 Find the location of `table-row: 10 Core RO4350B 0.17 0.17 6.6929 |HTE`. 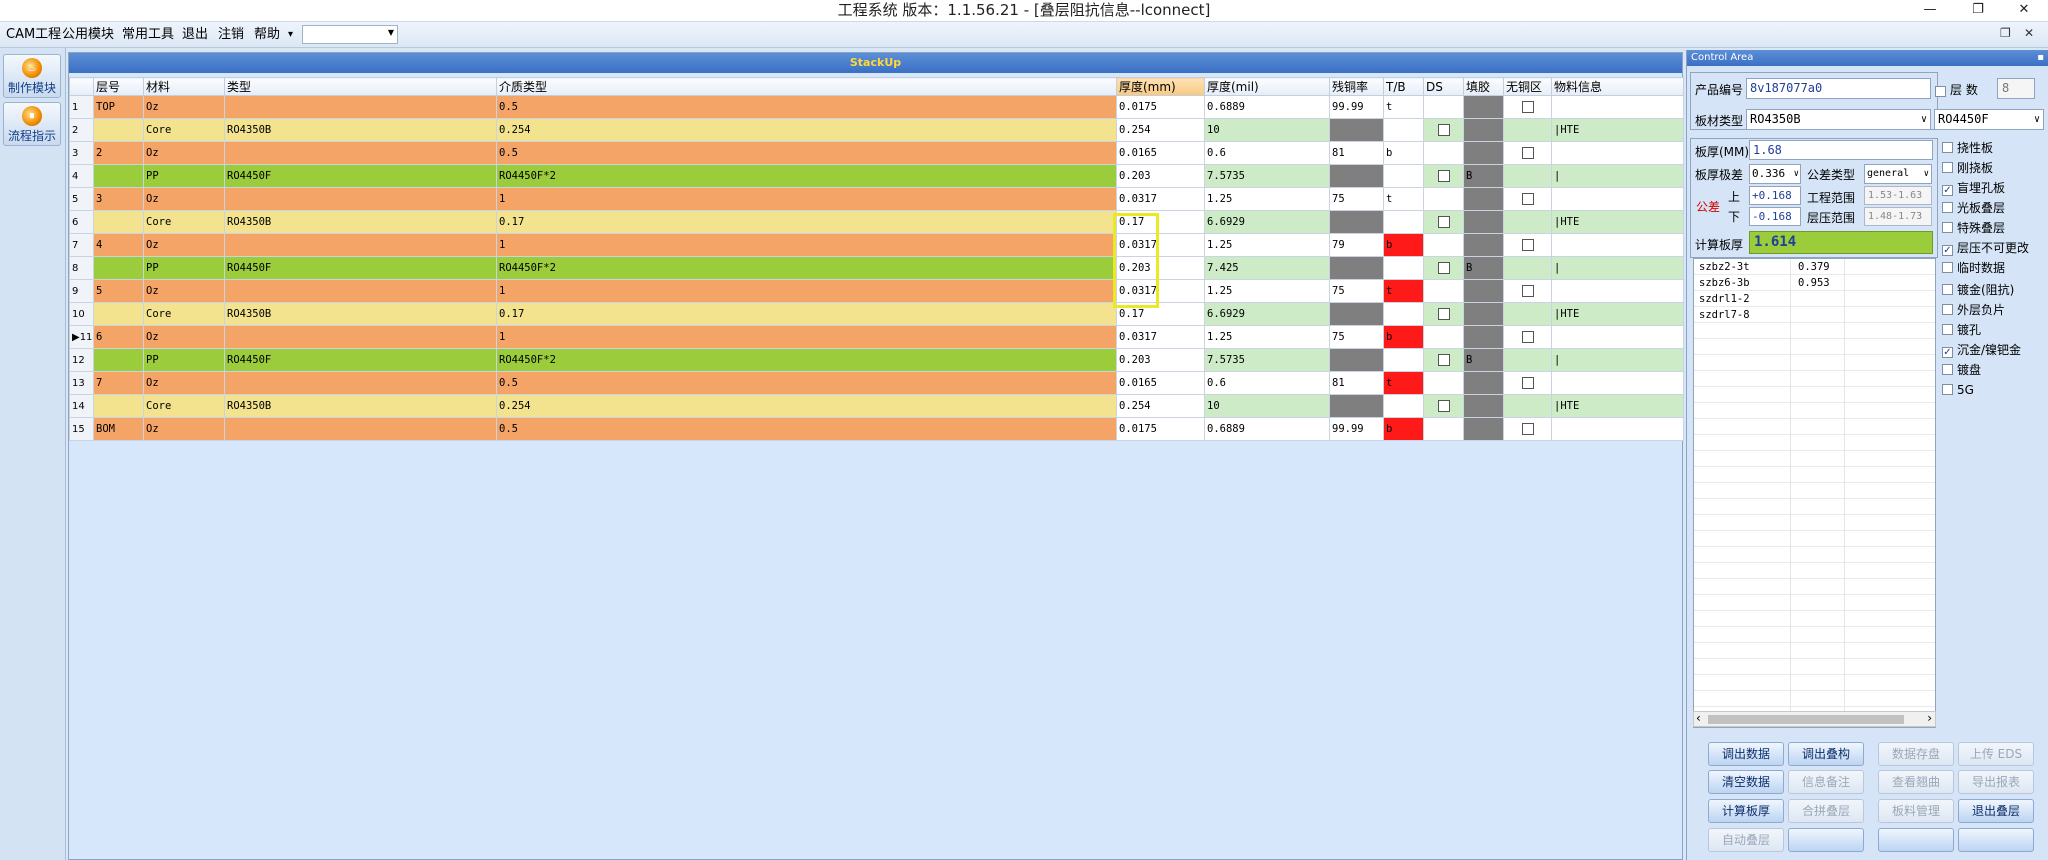

table-row: 10 Core RO4350B 0.17 0.17 6.6929 |HTE is located at coordinates (876, 314).